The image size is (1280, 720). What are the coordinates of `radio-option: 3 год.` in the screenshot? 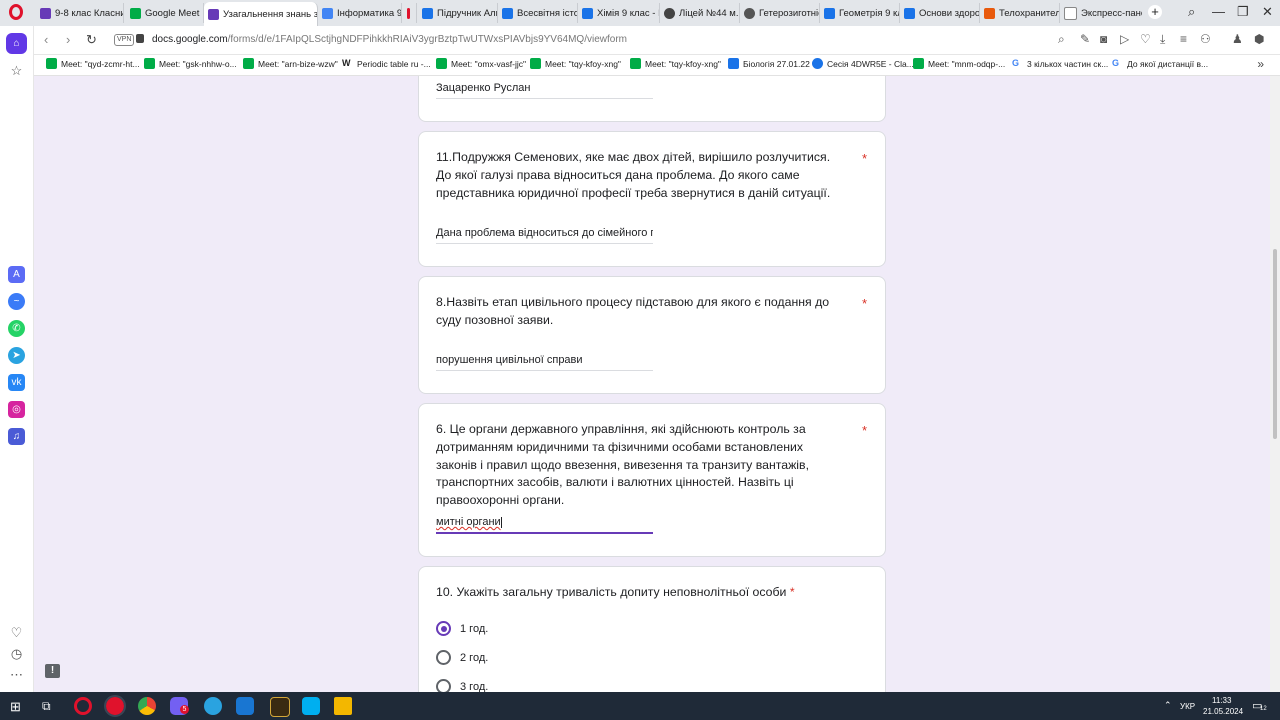 It's located at (462, 685).